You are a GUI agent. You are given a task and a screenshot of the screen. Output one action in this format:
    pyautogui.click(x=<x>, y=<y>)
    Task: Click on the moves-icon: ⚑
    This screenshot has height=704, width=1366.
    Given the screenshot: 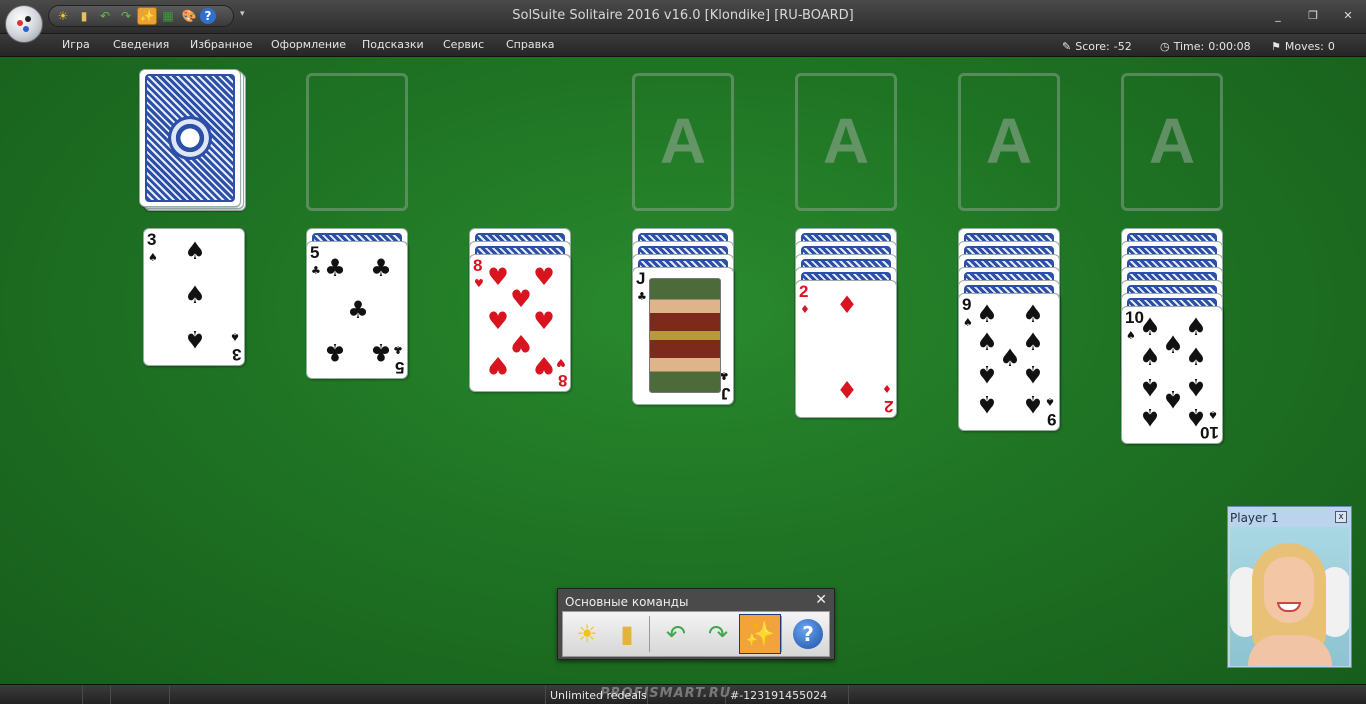 What is the action you would take?
    pyautogui.click(x=1276, y=46)
    